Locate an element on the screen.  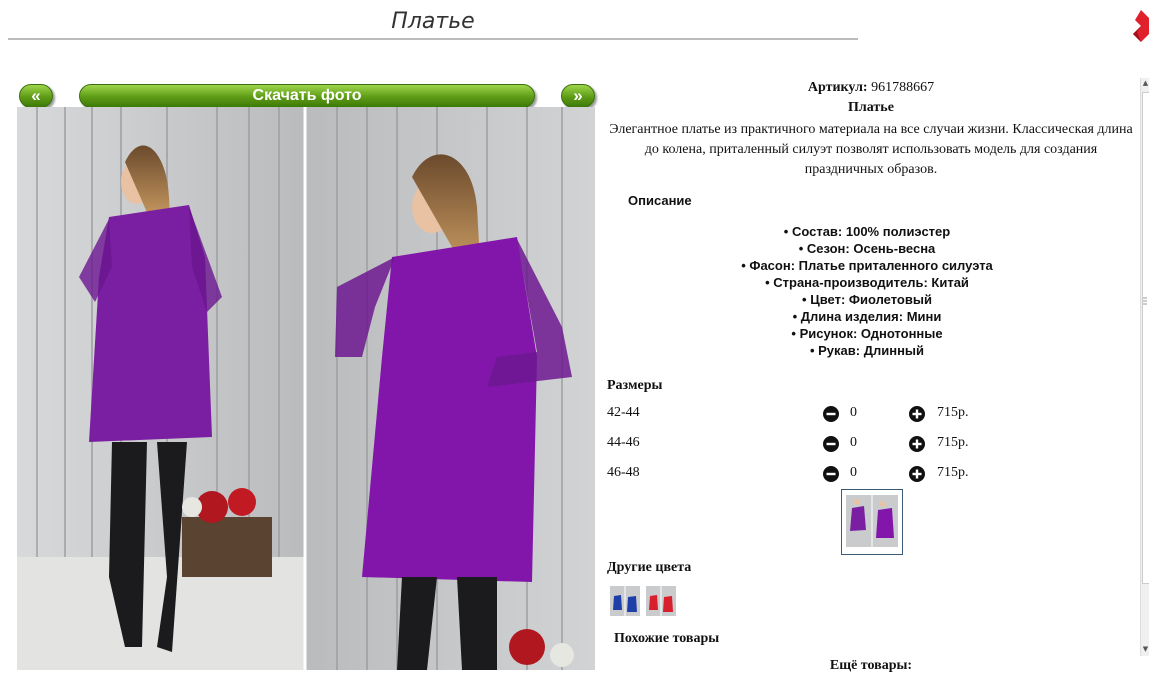
other-colors-heading: Другие цвета is located at coordinates (649, 567).